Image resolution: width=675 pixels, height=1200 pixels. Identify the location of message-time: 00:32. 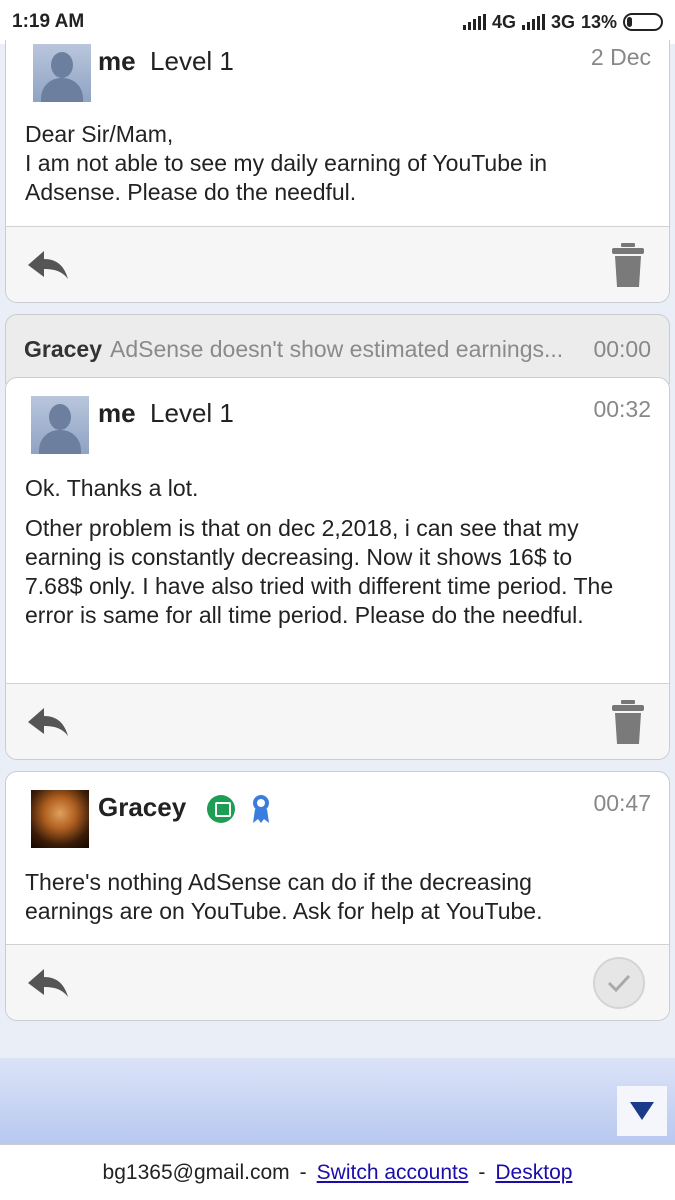
(622, 409).